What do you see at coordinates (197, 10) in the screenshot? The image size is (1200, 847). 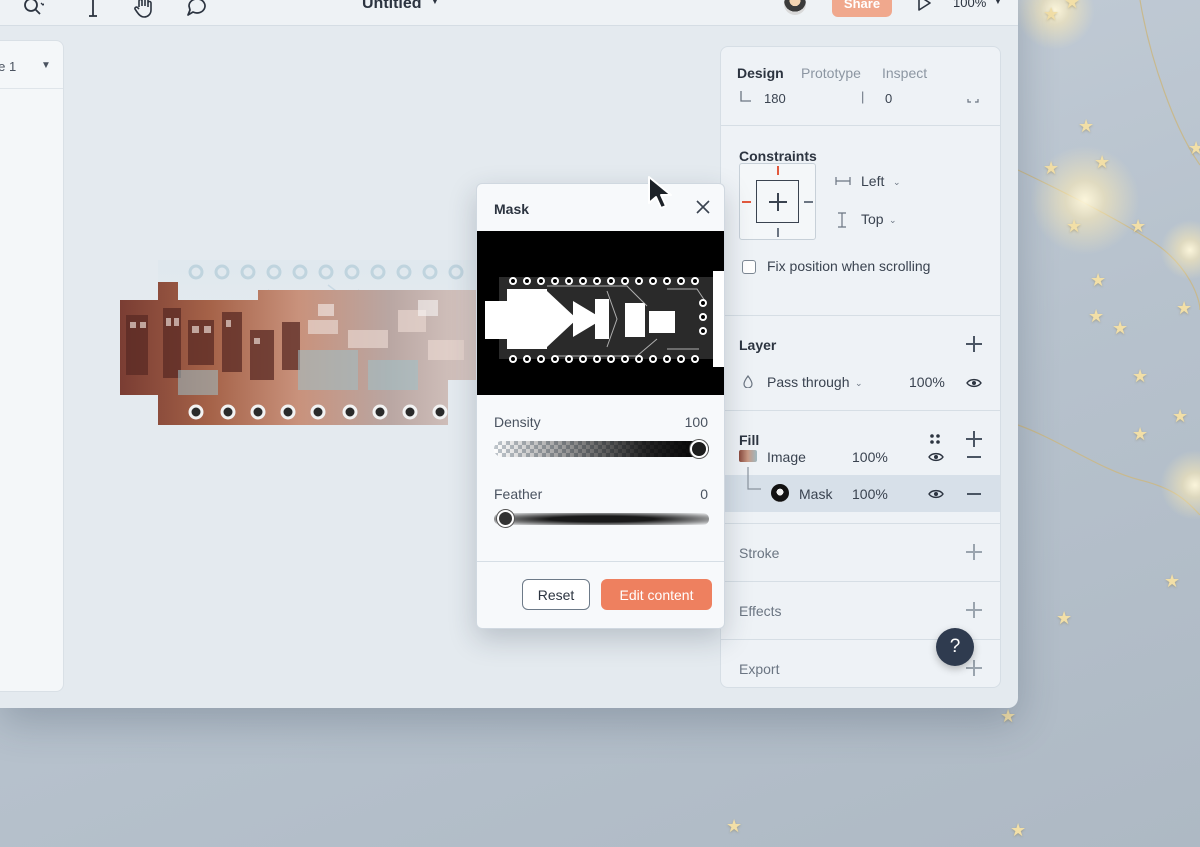 I see `comment-tool-icon` at bounding box center [197, 10].